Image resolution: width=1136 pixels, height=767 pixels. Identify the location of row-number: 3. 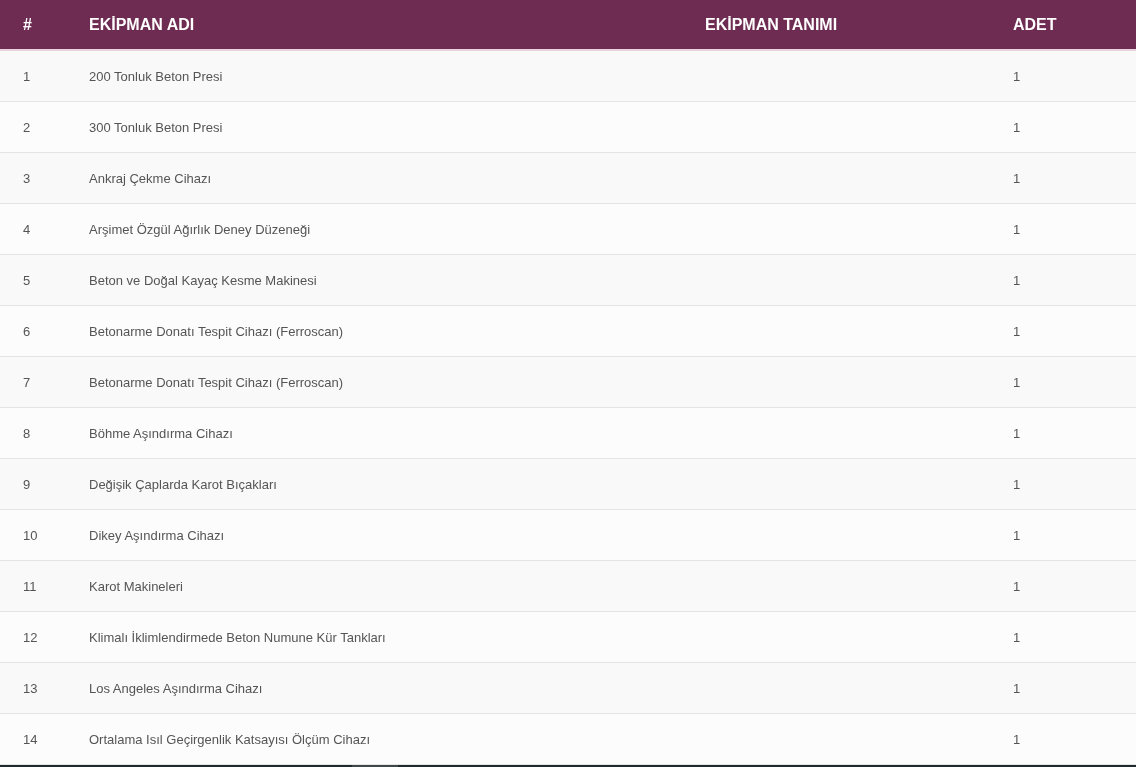
(27, 178).